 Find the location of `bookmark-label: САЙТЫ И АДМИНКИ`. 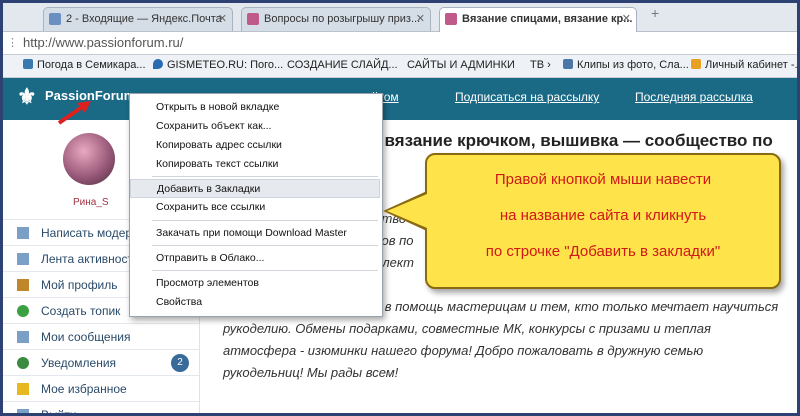

bookmark-label: САЙТЫ И АДМИНКИ is located at coordinates (461, 65).